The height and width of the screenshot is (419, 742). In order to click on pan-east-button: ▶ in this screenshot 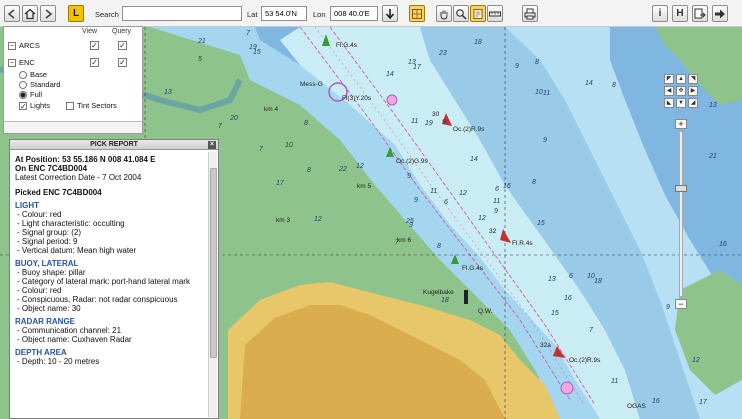, I will do `click(693, 91)`.